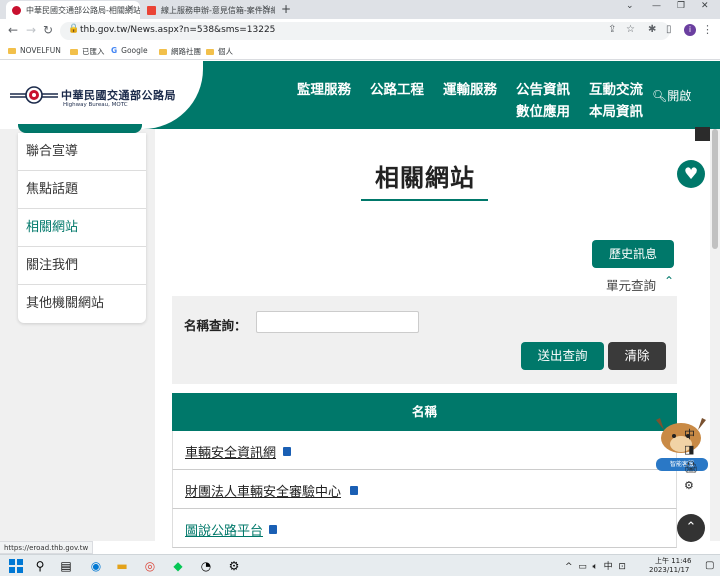 This screenshot has width=720, height=576. Describe the element at coordinates (150, 566) in the screenshot. I see `chrome-icon: ◎` at that location.